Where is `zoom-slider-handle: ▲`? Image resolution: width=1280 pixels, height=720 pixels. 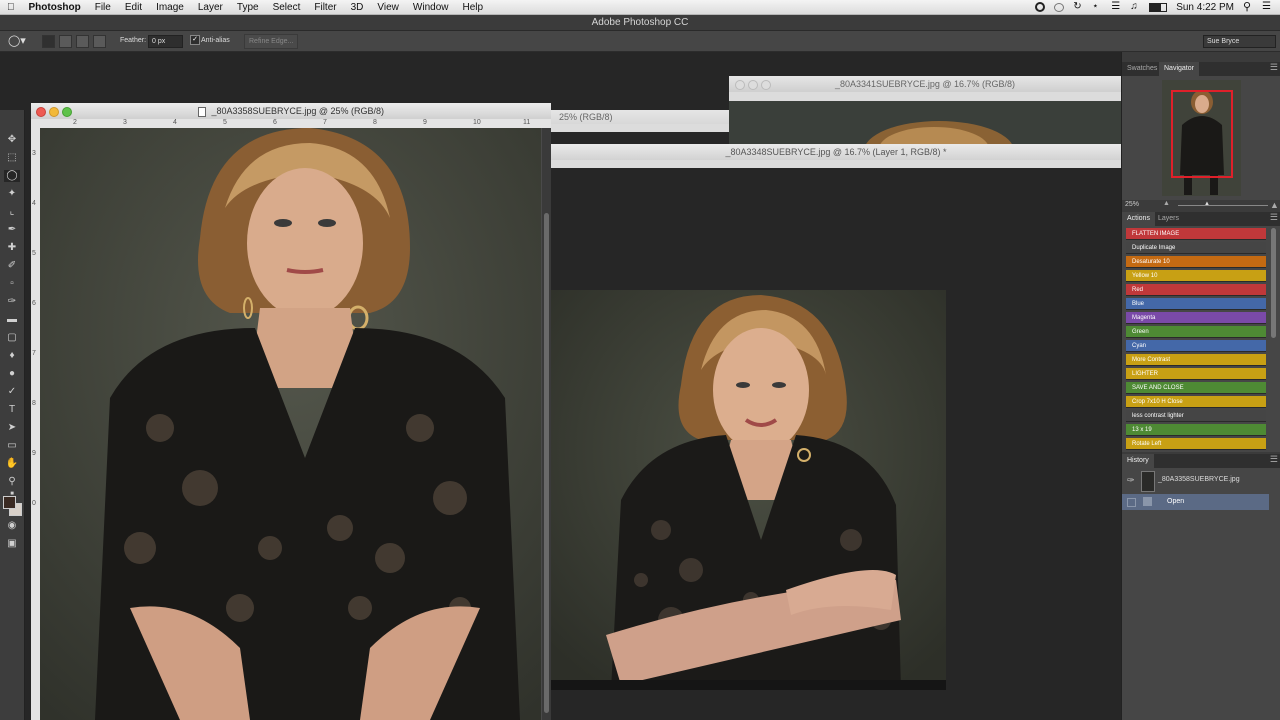
zoom-slider-handle: ▲ is located at coordinates (1207, 204).